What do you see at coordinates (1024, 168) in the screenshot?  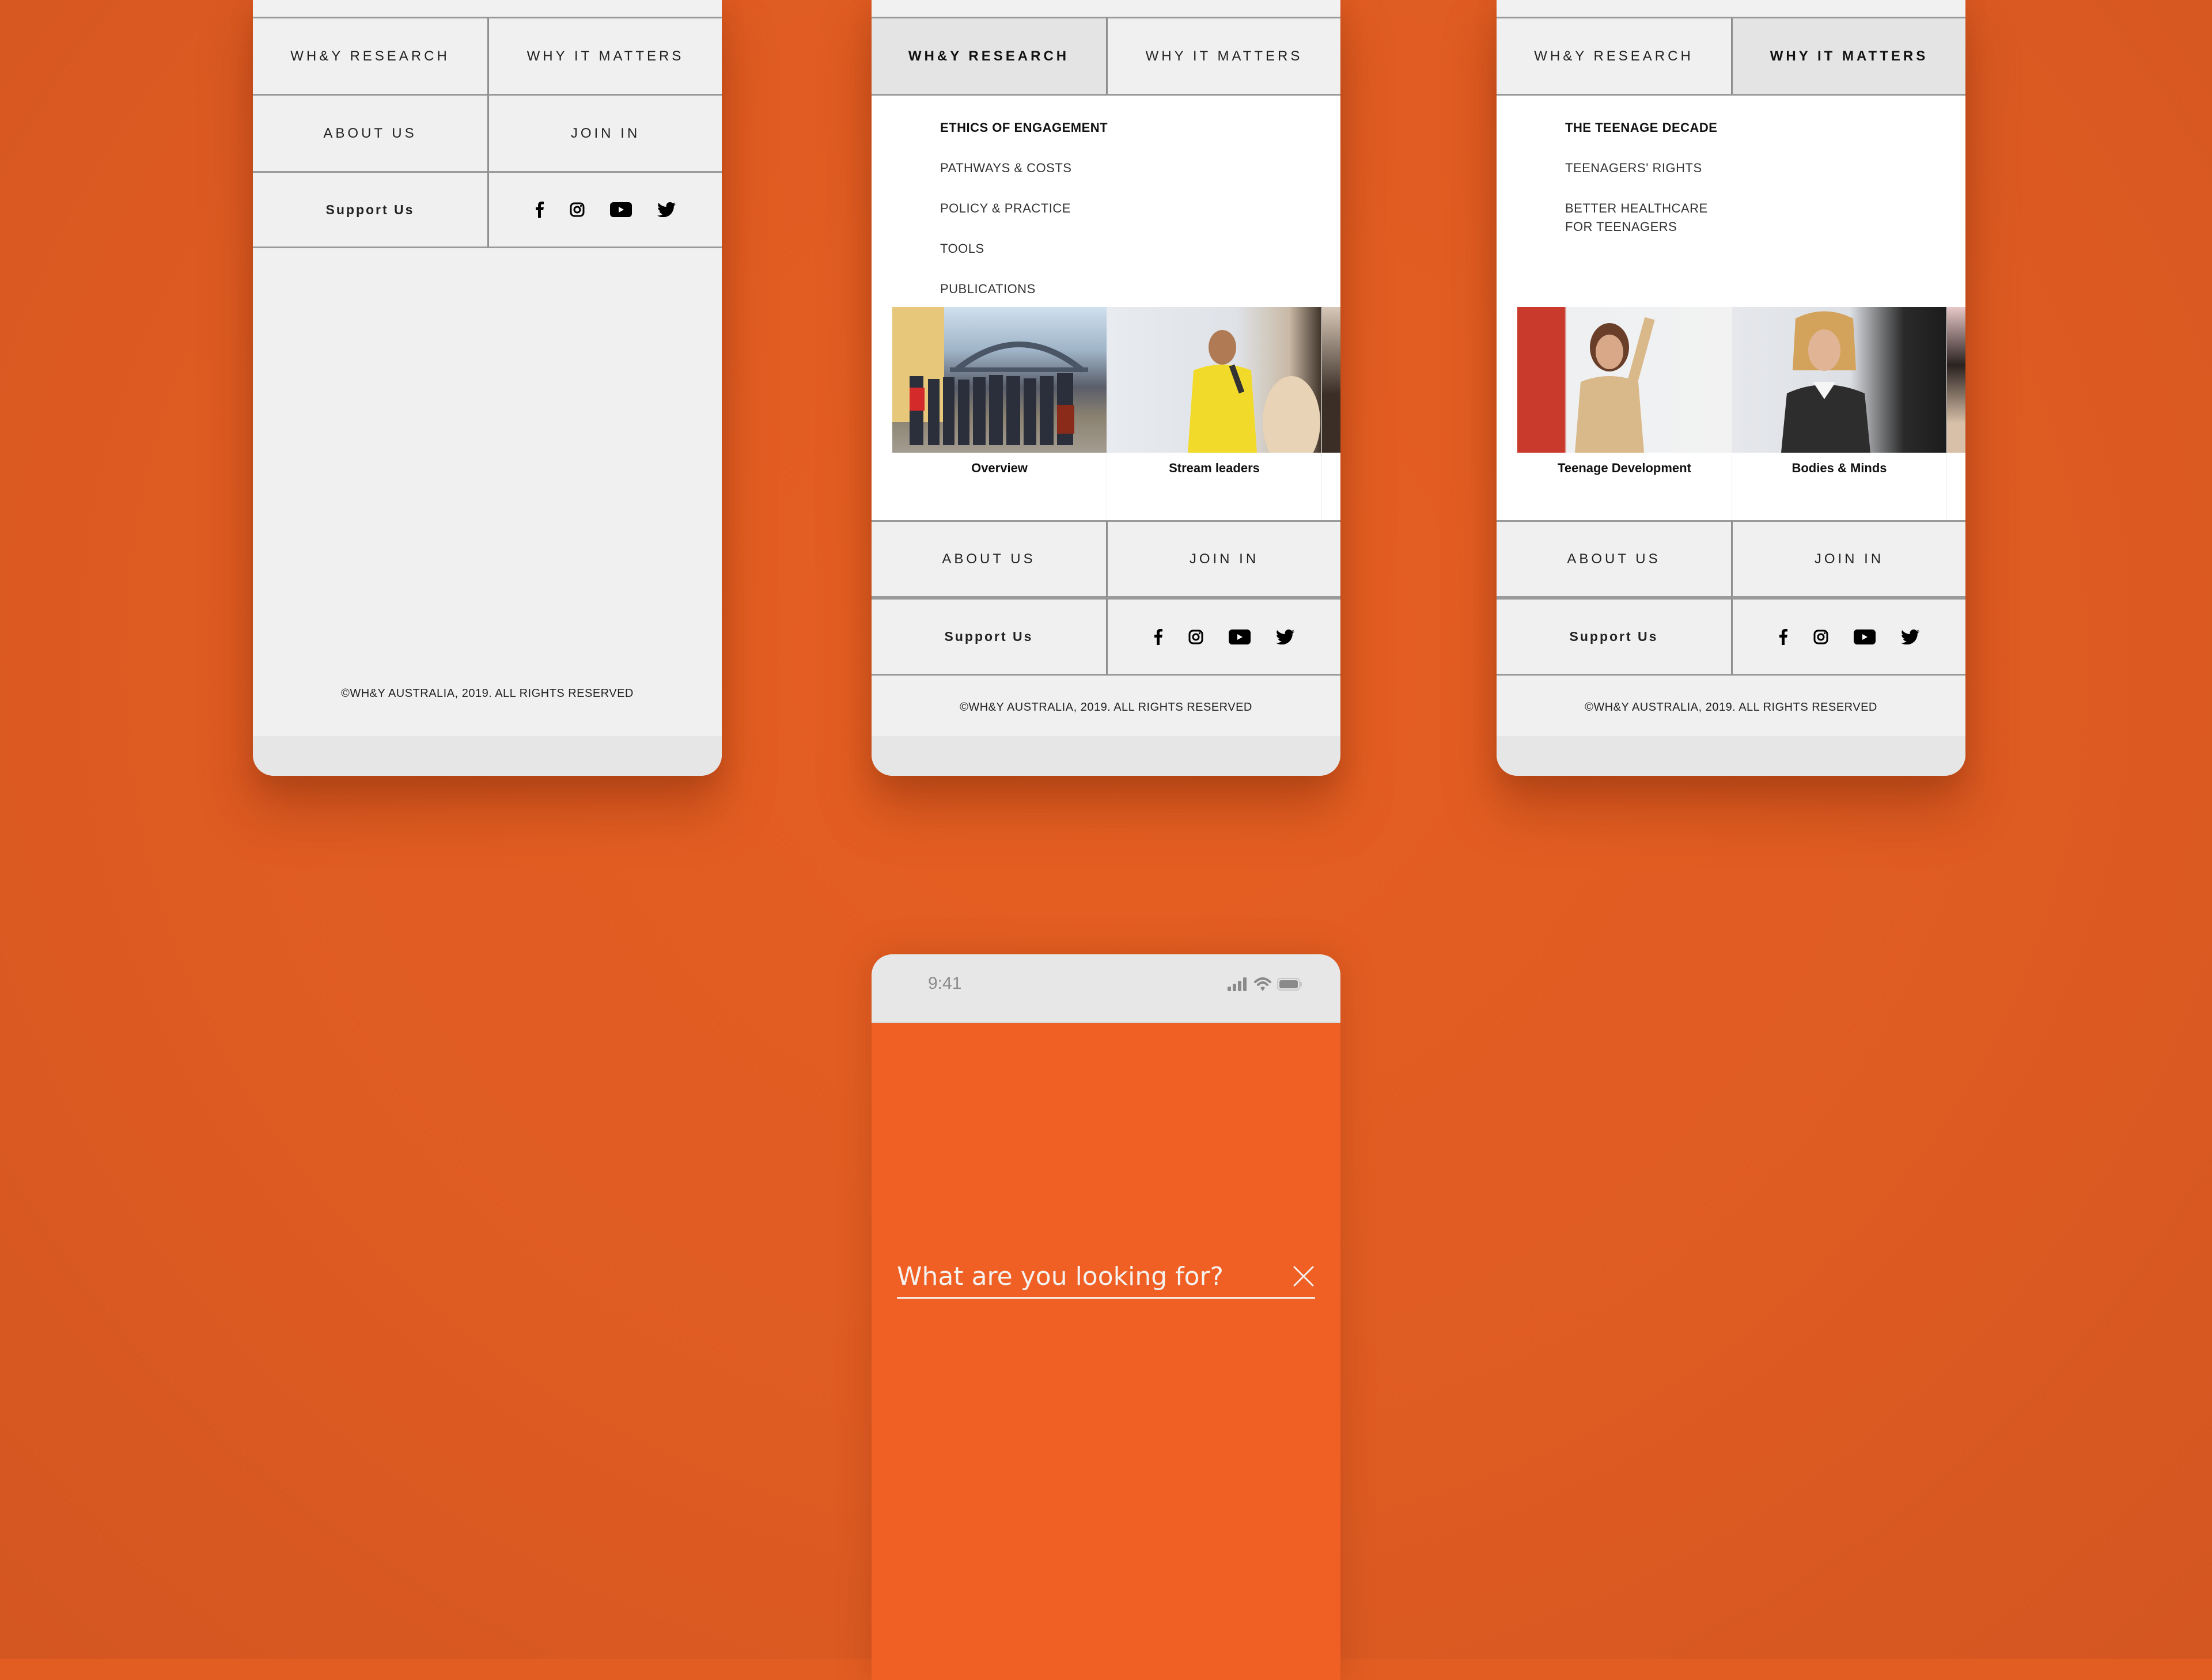 I see `submenu-item: PATHWAYS & COSTS` at bounding box center [1024, 168].